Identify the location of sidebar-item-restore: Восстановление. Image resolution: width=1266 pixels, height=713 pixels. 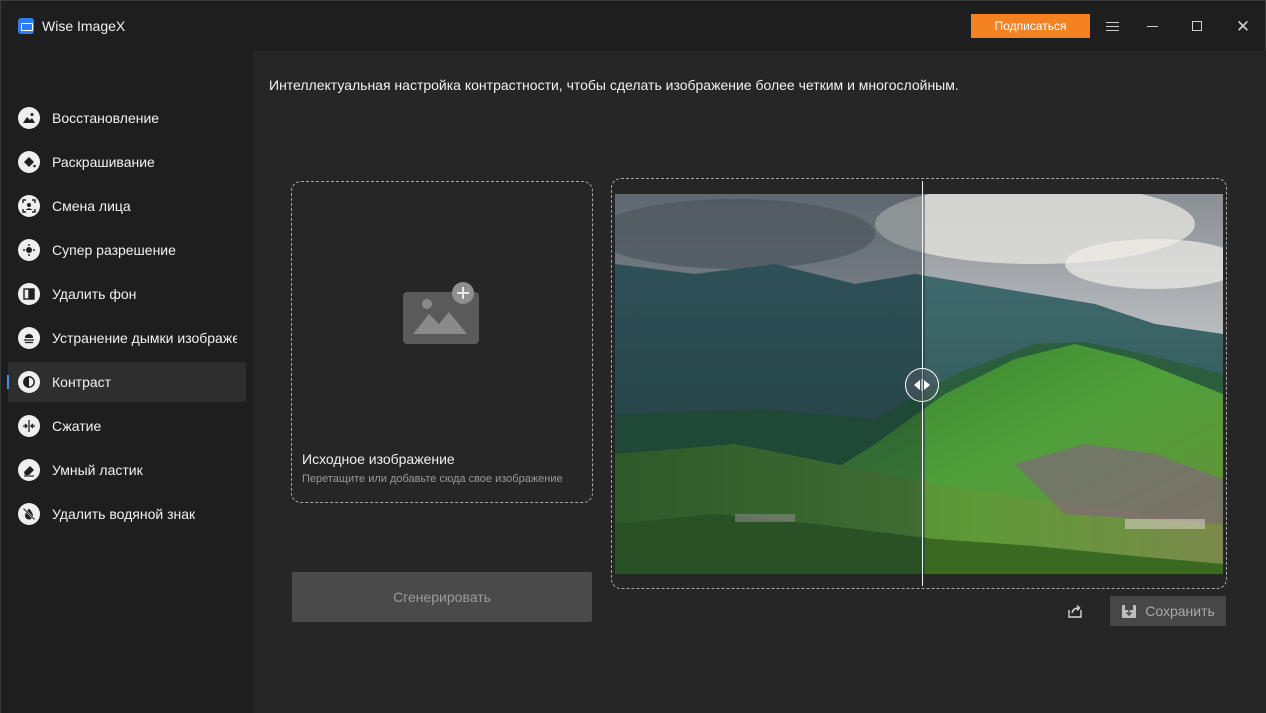
(127, 118).